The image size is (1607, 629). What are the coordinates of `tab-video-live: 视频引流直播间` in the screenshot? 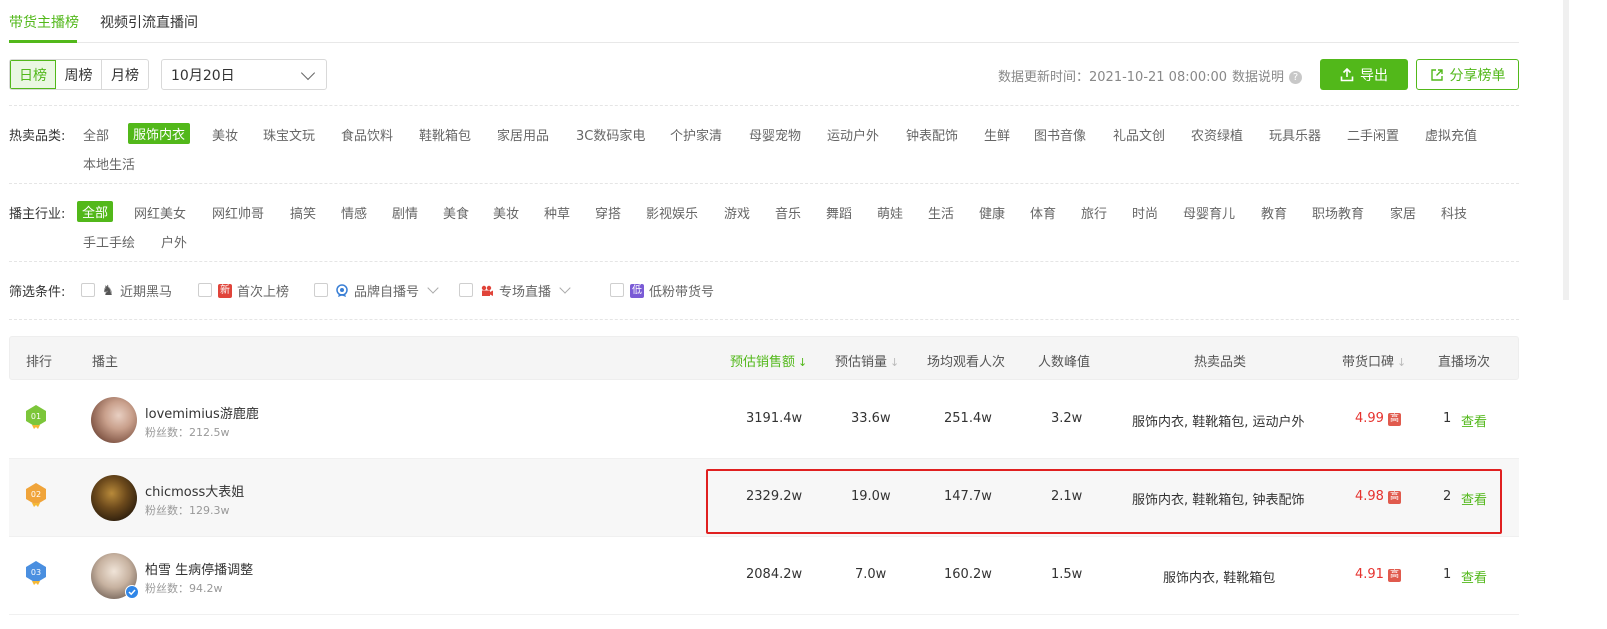 It's located at (149, 22).